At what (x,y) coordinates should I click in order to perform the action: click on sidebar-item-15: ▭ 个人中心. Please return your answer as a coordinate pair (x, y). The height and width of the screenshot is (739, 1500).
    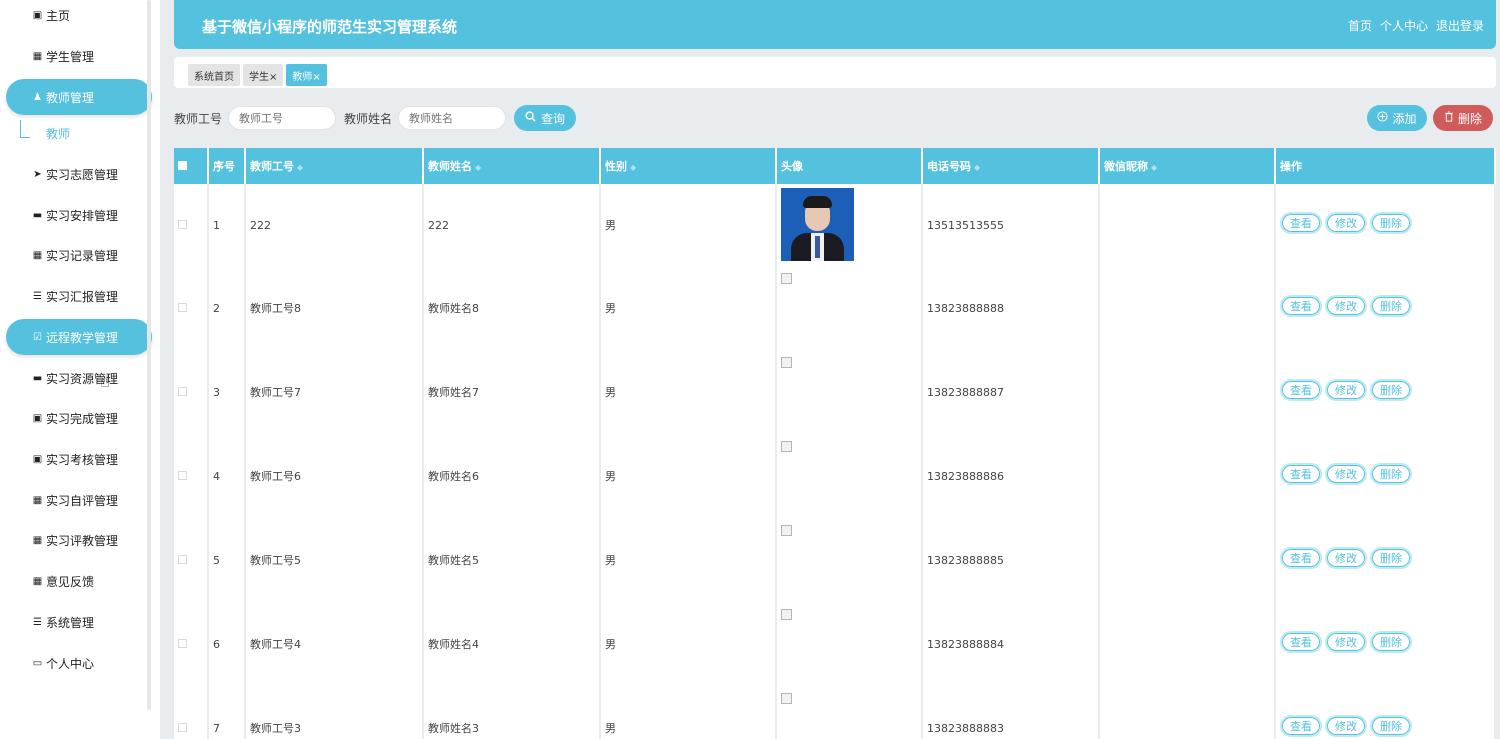
    Looking at the image, I should click on (79, 663).